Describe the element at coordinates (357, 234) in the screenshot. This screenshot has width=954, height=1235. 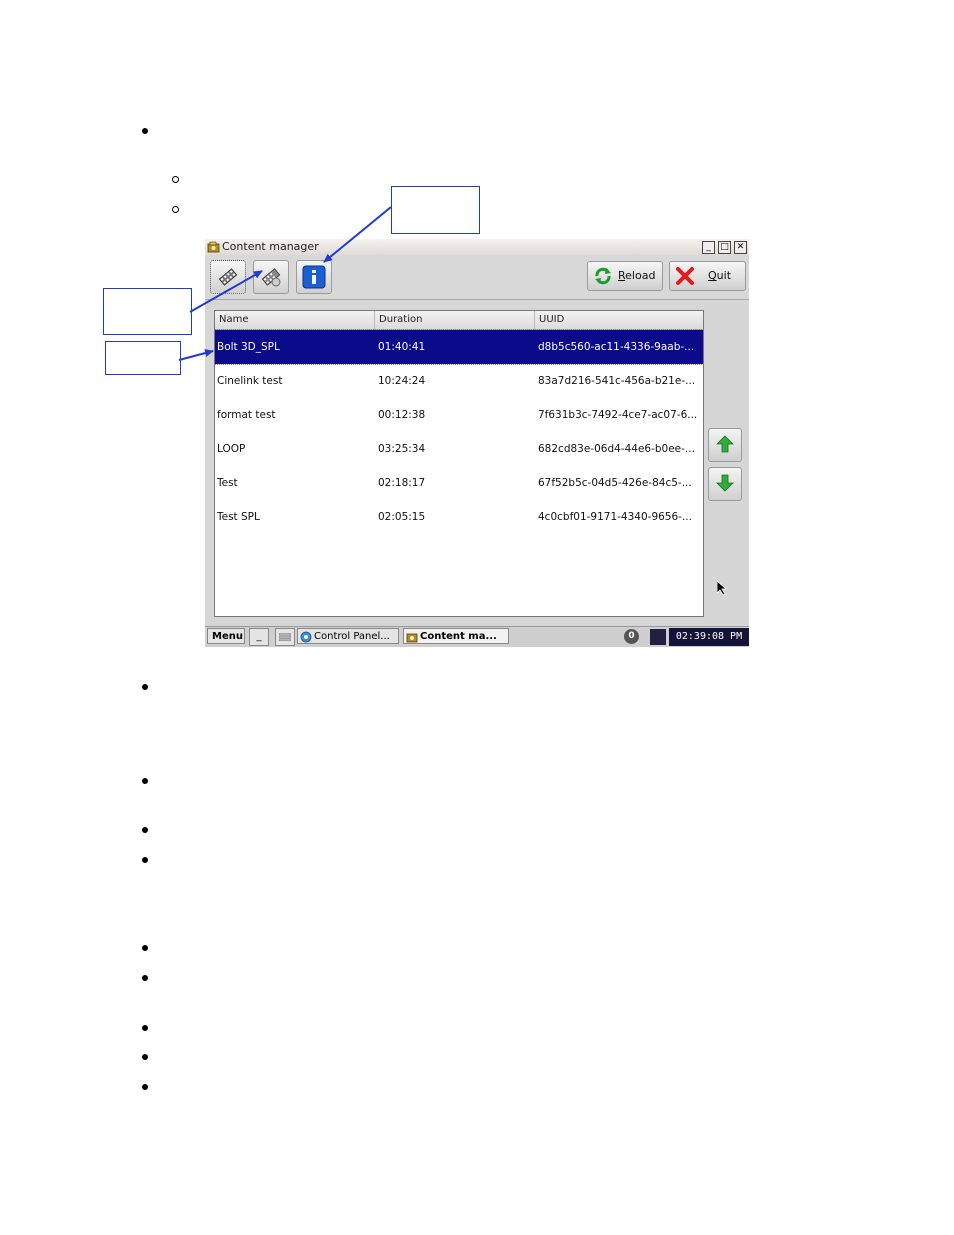
I see `arrow-to-info-button` at that location.